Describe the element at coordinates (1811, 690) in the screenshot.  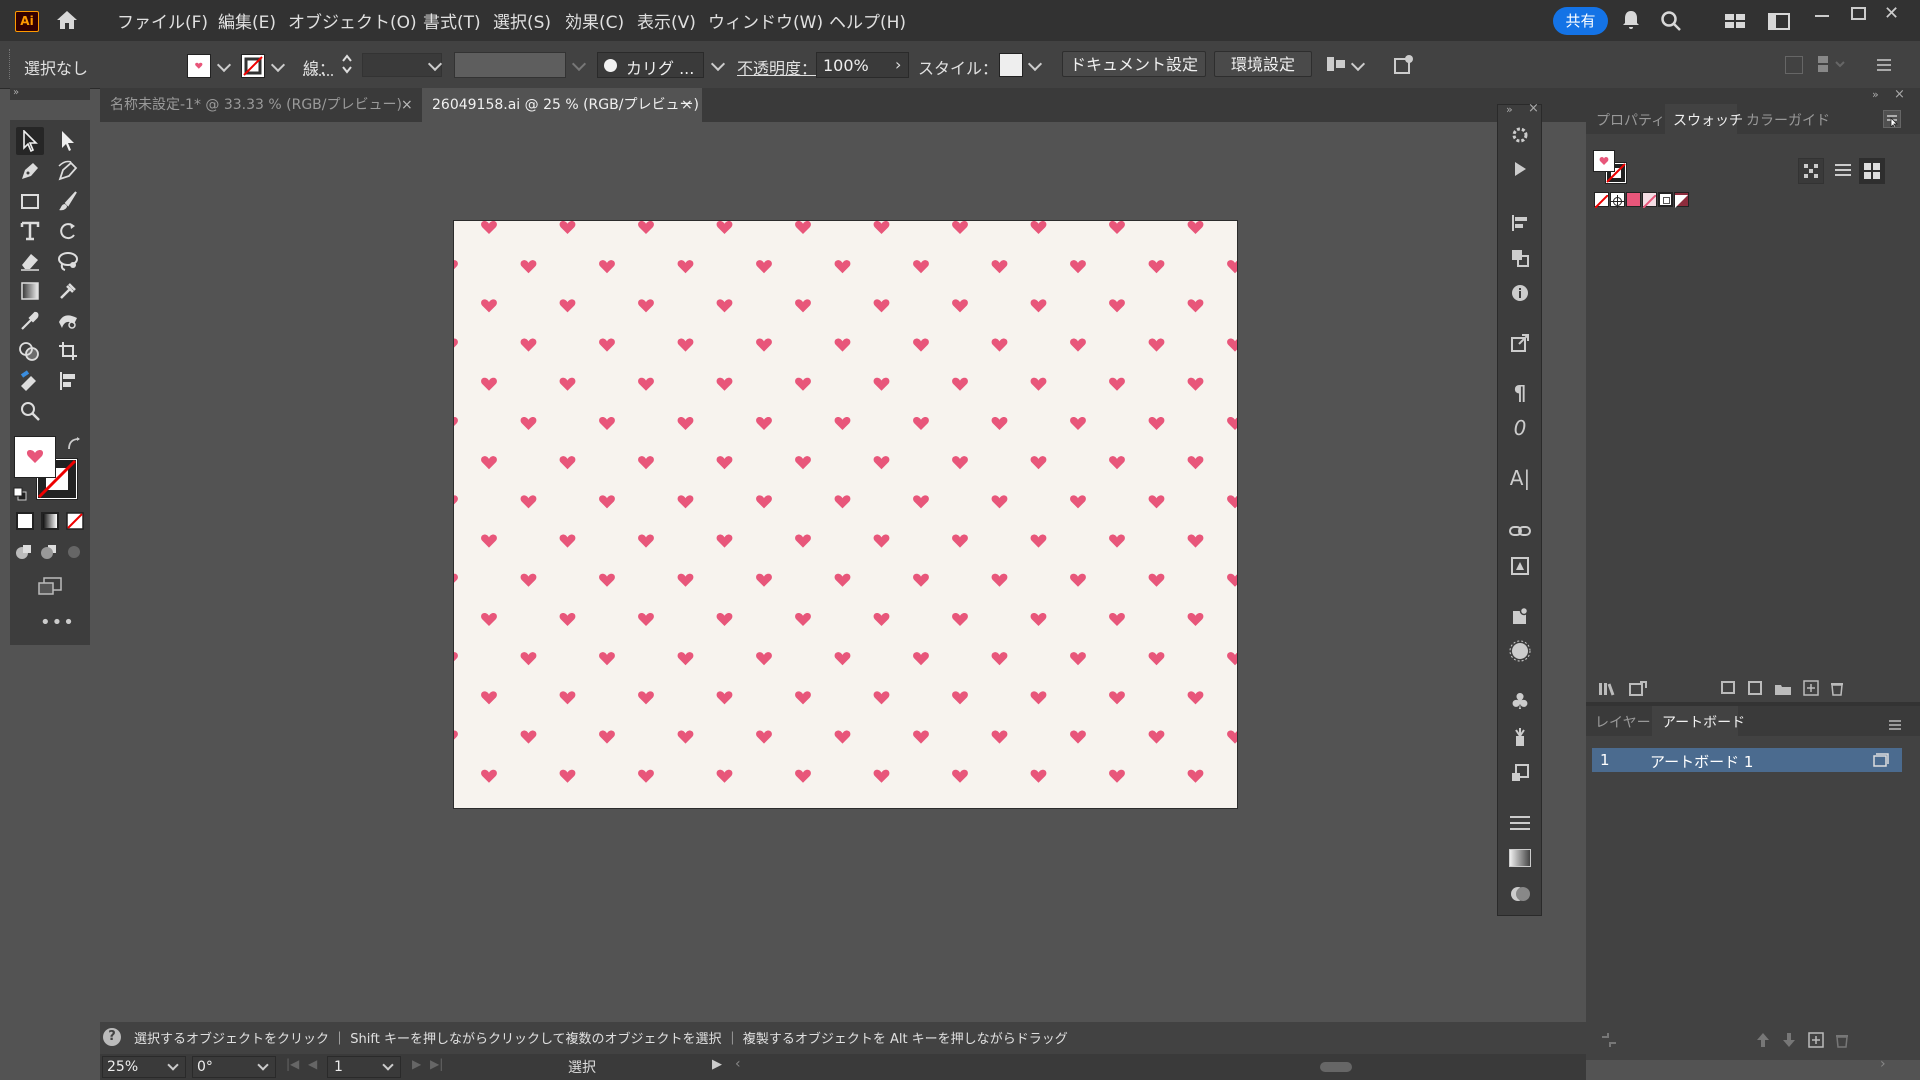
I see `new-swatch-icon` at that location.